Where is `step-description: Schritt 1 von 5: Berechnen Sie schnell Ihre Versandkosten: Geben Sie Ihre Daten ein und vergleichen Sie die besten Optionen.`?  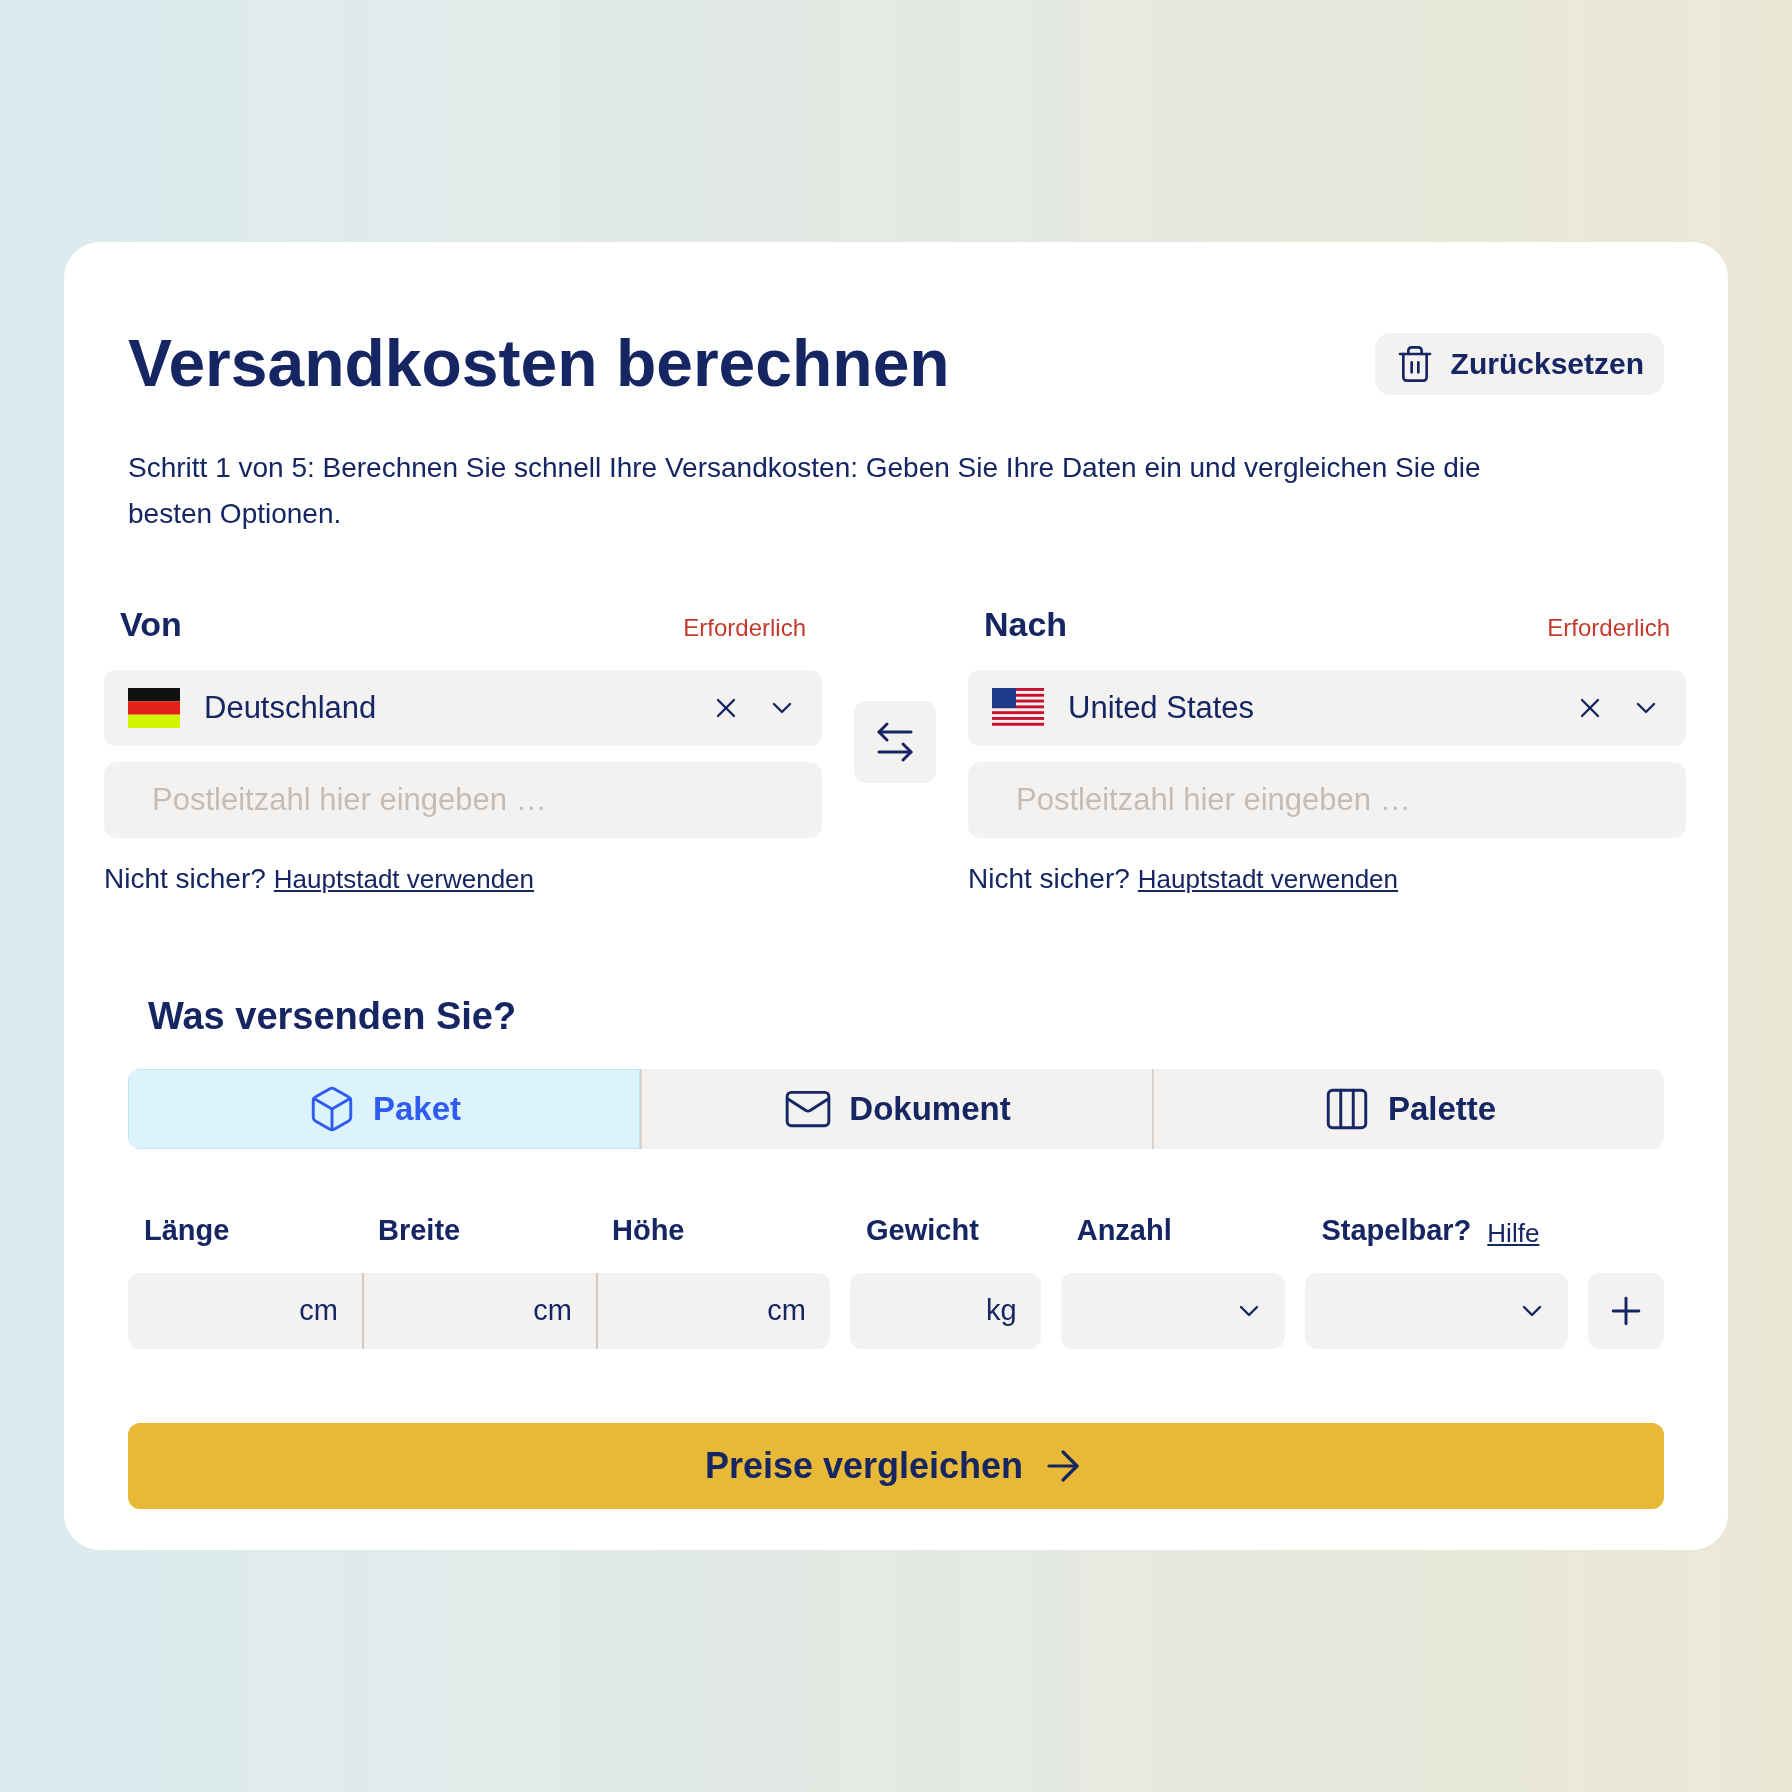 step-description: Schritt 1 von 5: Berechnen Sie schnell Ihre Versandkosten: Geben Sie Ihre Daten ein und vergleichen Sie die besten Optionen. is located at coordinates (805, 491).